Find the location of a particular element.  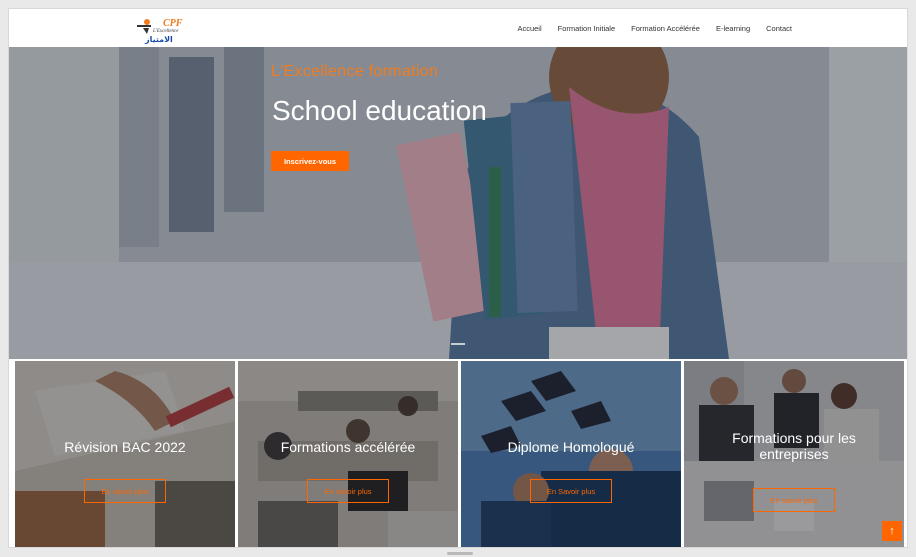

logo-icon: CPF L'Excellence الامتياز is located at coordinates (160, 31).